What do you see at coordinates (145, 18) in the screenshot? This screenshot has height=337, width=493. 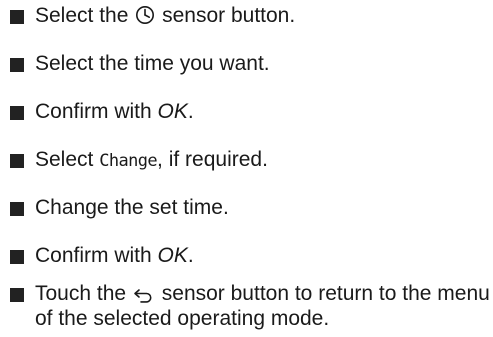 I see `clock-icon` at bounding box center [145, 18].